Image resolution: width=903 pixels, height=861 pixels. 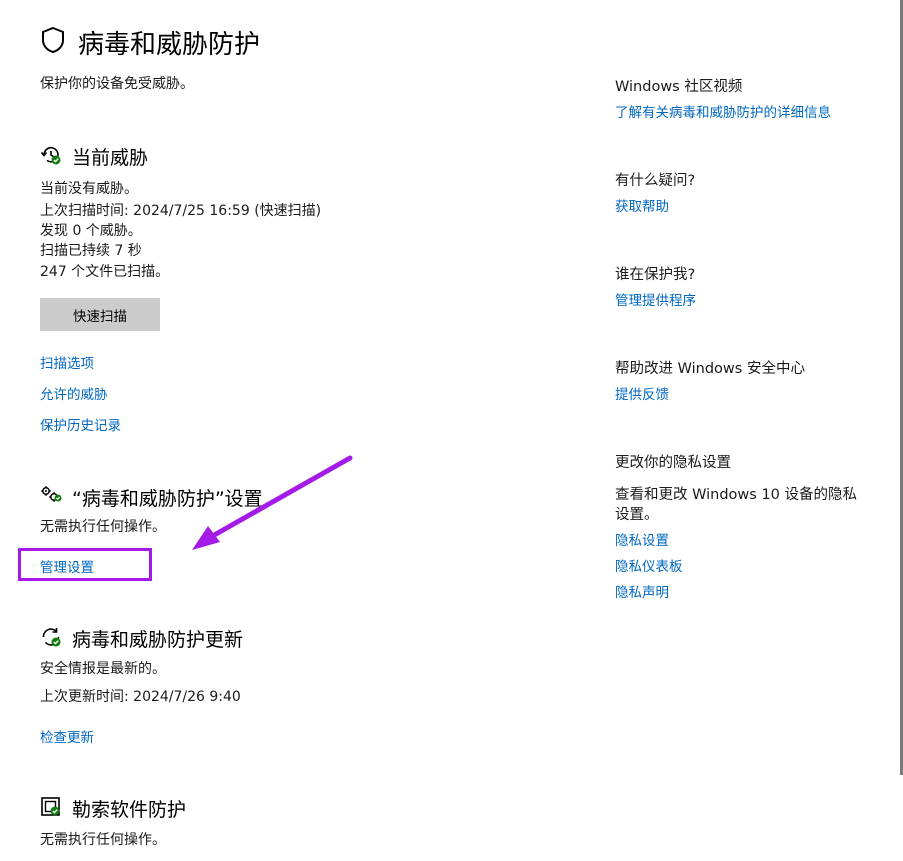 I want to click on annotation-arrow, so click(x=272, y=502).